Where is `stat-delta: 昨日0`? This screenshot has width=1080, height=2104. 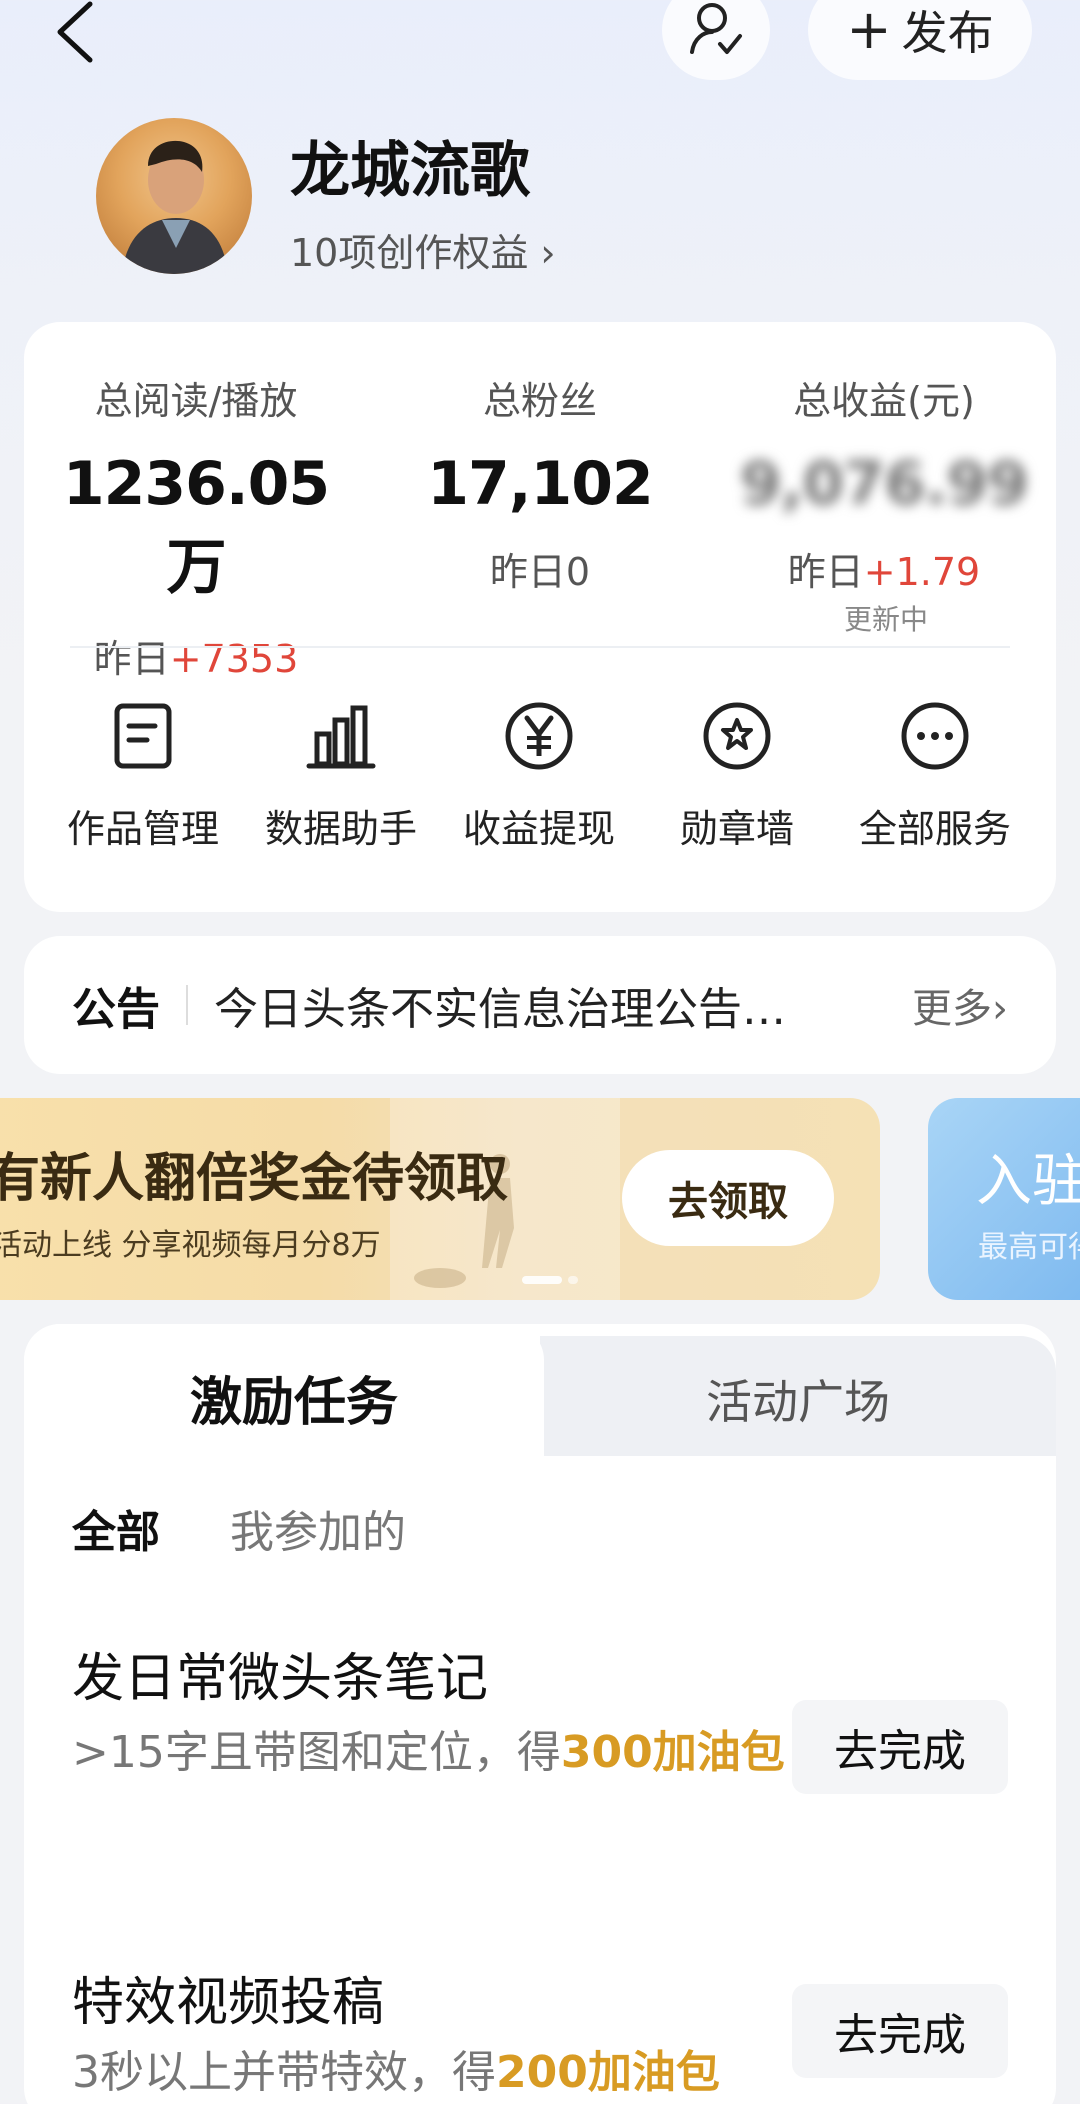 stat-delta: 昨日0 is located at coordinates (540, 572).